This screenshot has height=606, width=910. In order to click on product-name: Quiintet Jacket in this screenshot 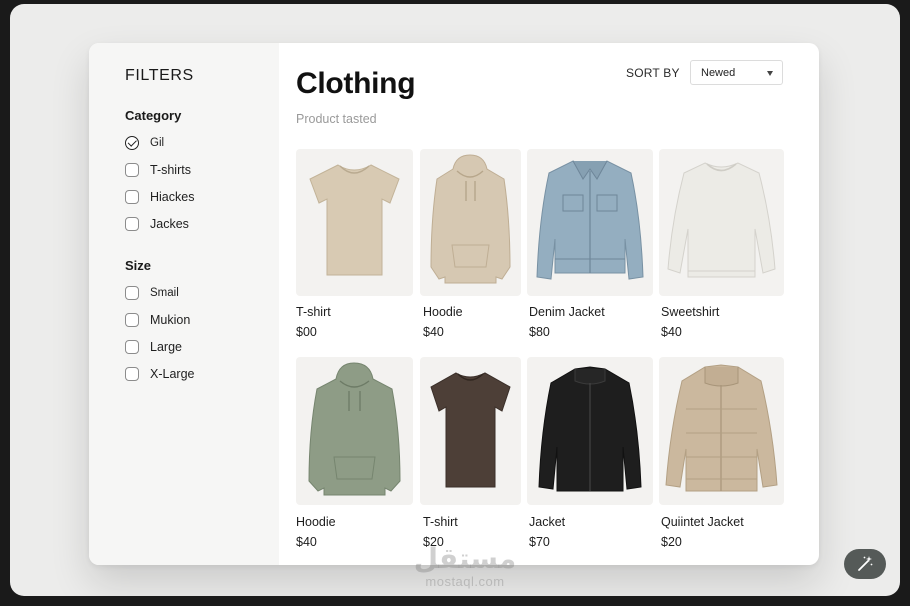, I will do `click(702, 522)`.